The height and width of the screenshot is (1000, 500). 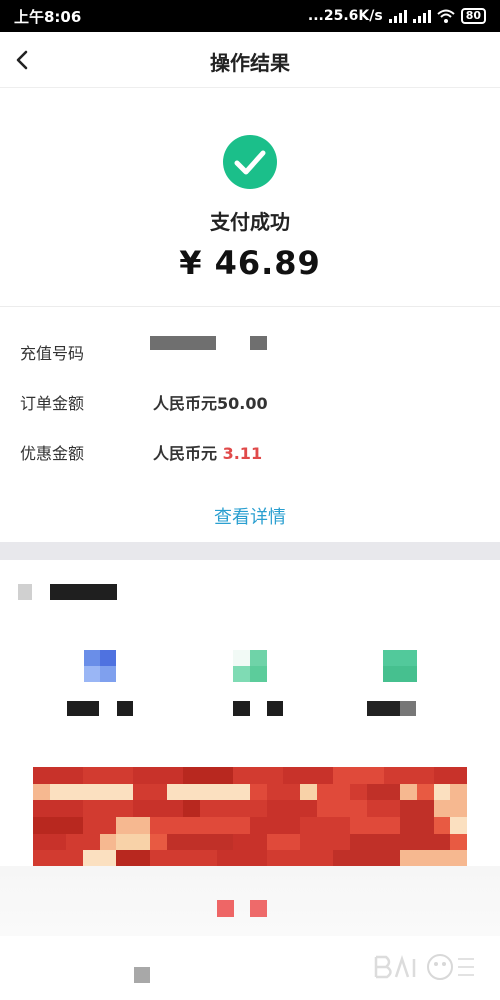 What do you see at coordinates (52, 353) in the screenshot?
I see `detail-label: 充值号码` at bounding box center [52, 353].